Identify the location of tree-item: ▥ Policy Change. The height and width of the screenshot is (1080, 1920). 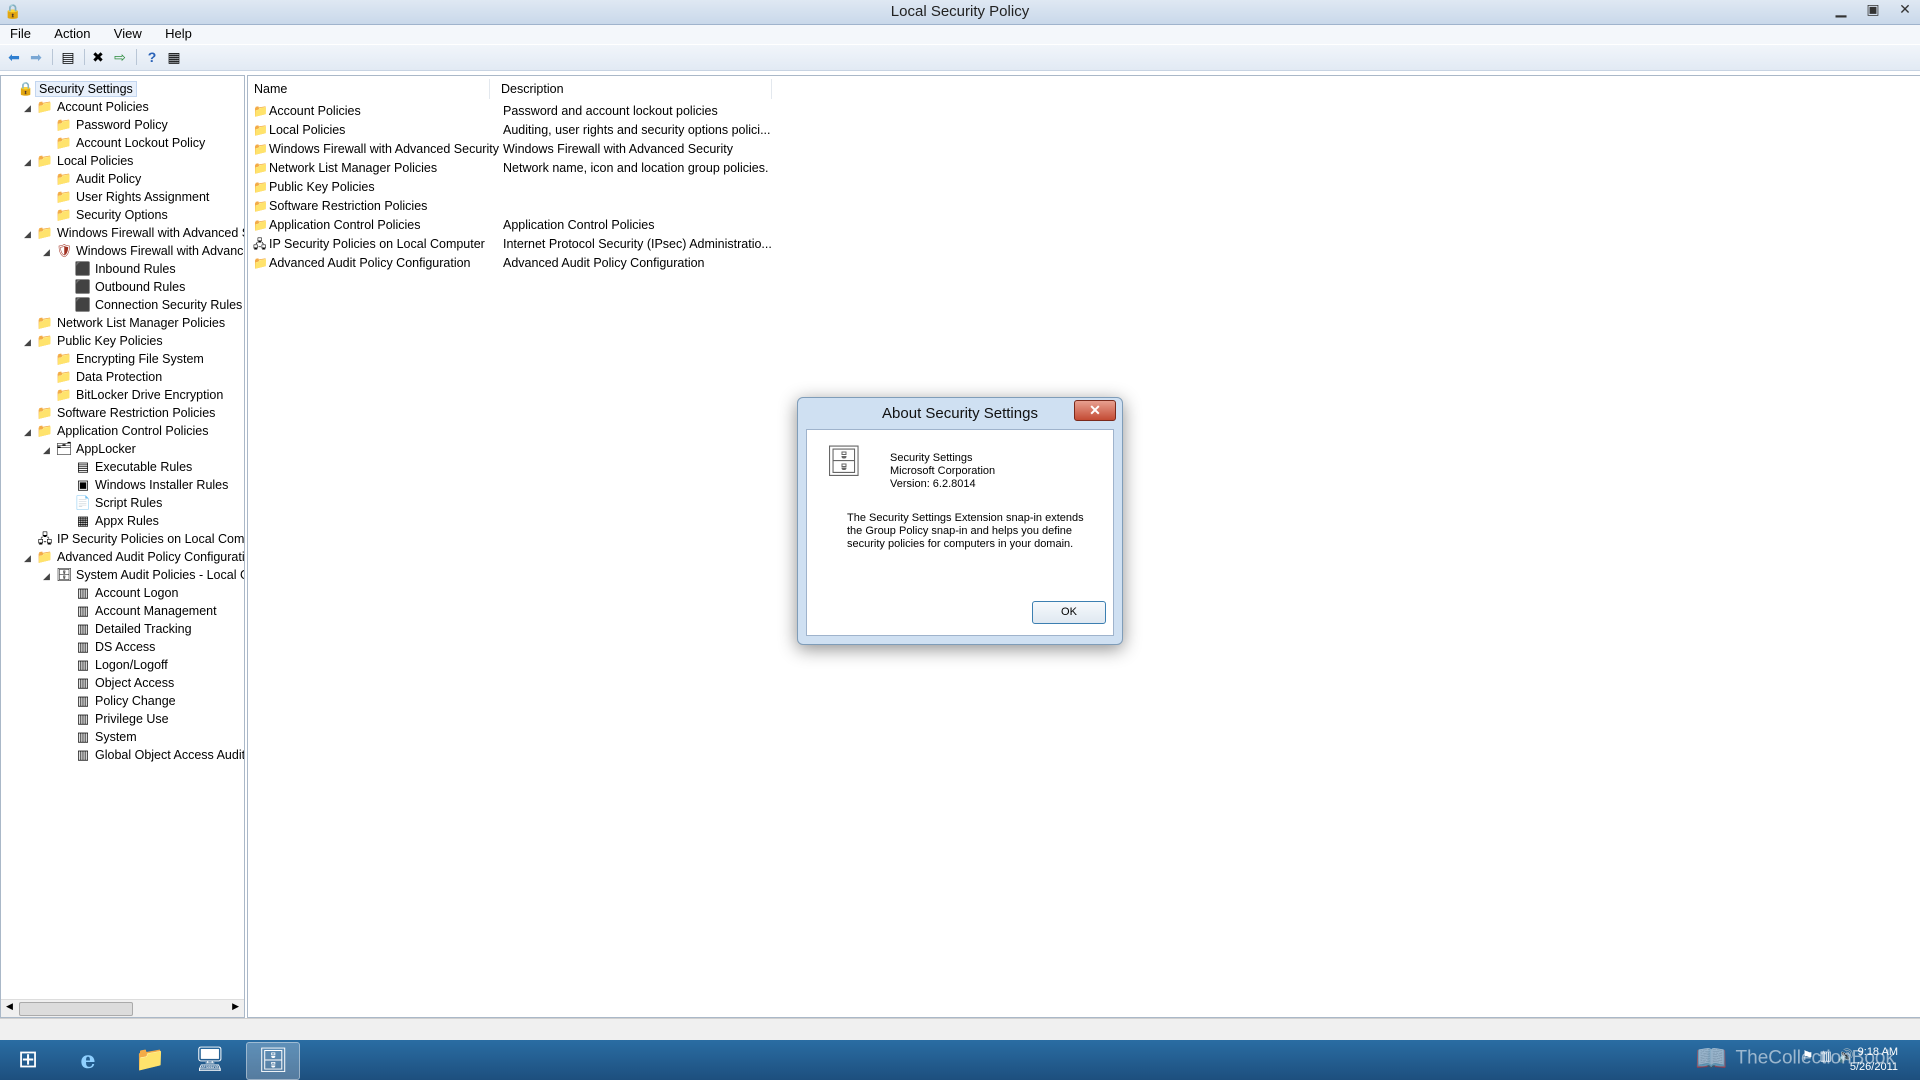
(120, 701).